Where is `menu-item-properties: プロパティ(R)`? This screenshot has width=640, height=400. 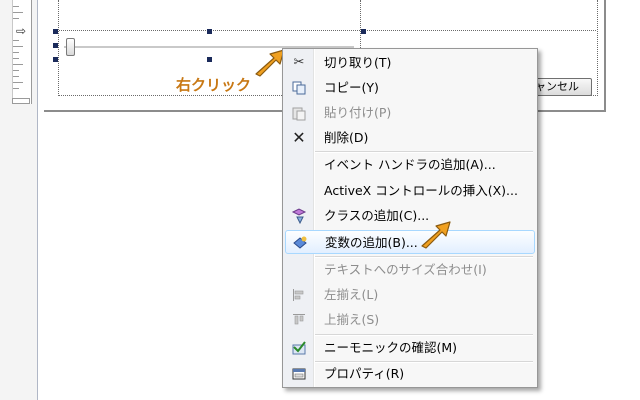 menu-item-properties: プロパティ(R) is located at coordinates (410, 374).